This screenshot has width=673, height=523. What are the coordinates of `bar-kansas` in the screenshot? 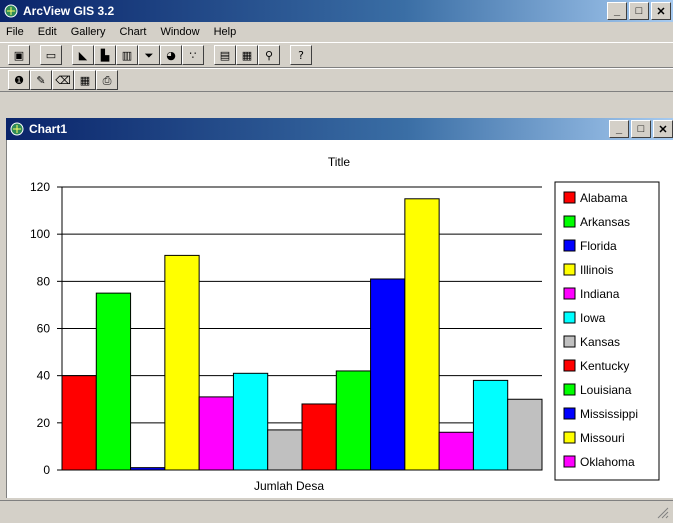 It's located at (285, 450).